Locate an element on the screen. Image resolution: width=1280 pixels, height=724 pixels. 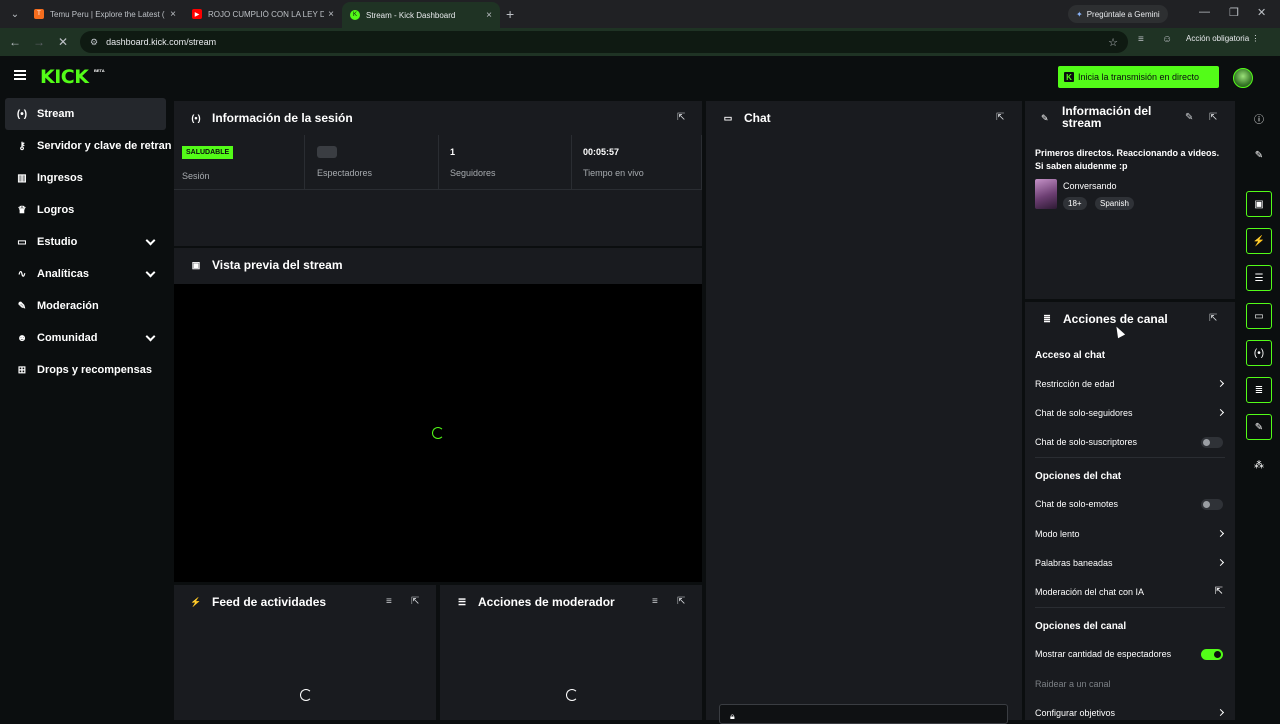
lightning-icon: ⚡ is located at coordinates (1259, 241).